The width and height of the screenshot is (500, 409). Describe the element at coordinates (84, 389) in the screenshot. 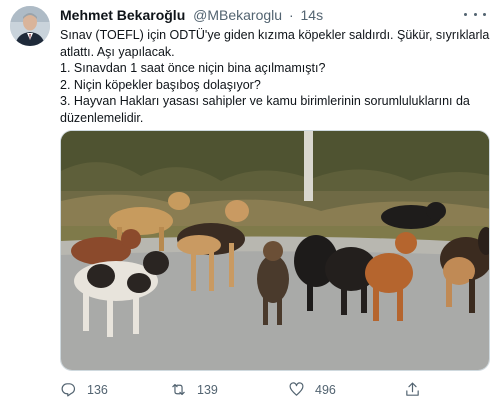

I see `reply-button: 136` at that location.